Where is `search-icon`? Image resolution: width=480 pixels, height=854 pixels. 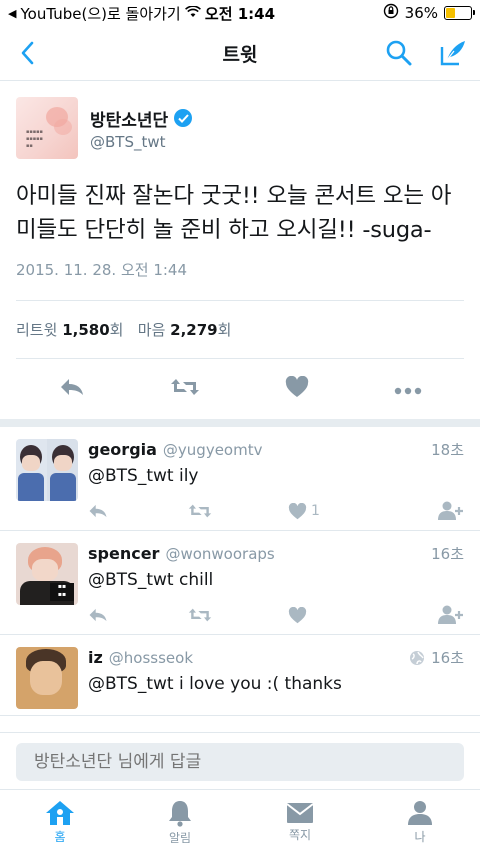 search-icon is located at coordinates (399, 53).